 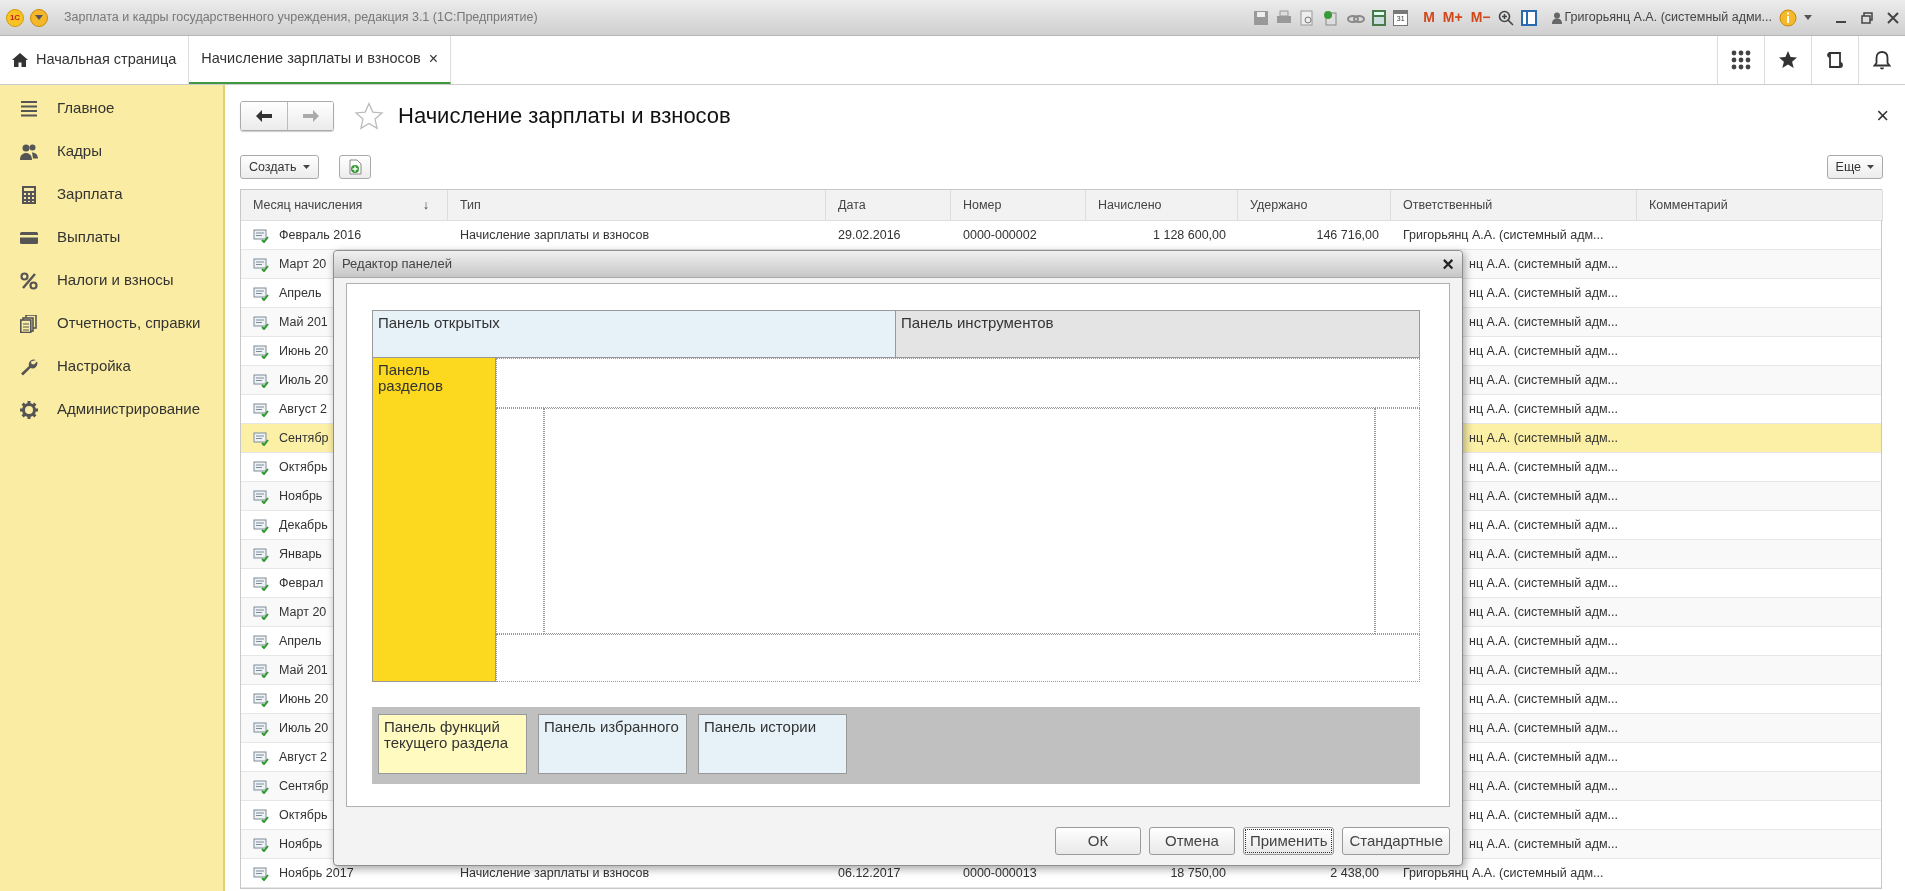 What do you see at coordinates (310, 116) in the screenshot?
I see `arrow-right-icon` at bounding box center [310, 116].